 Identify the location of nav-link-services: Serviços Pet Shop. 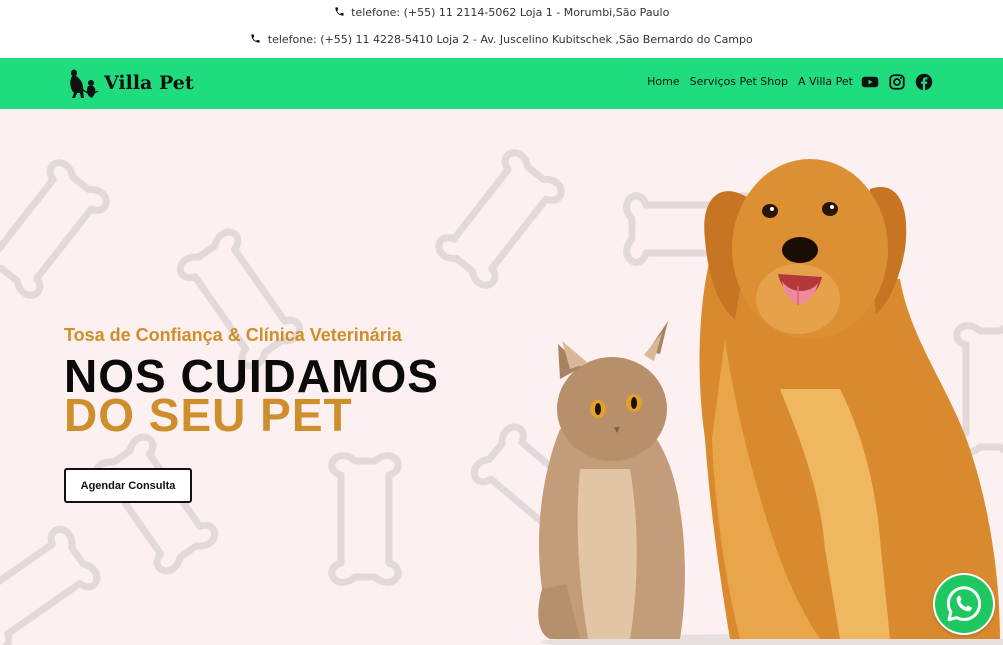
(739, 81).